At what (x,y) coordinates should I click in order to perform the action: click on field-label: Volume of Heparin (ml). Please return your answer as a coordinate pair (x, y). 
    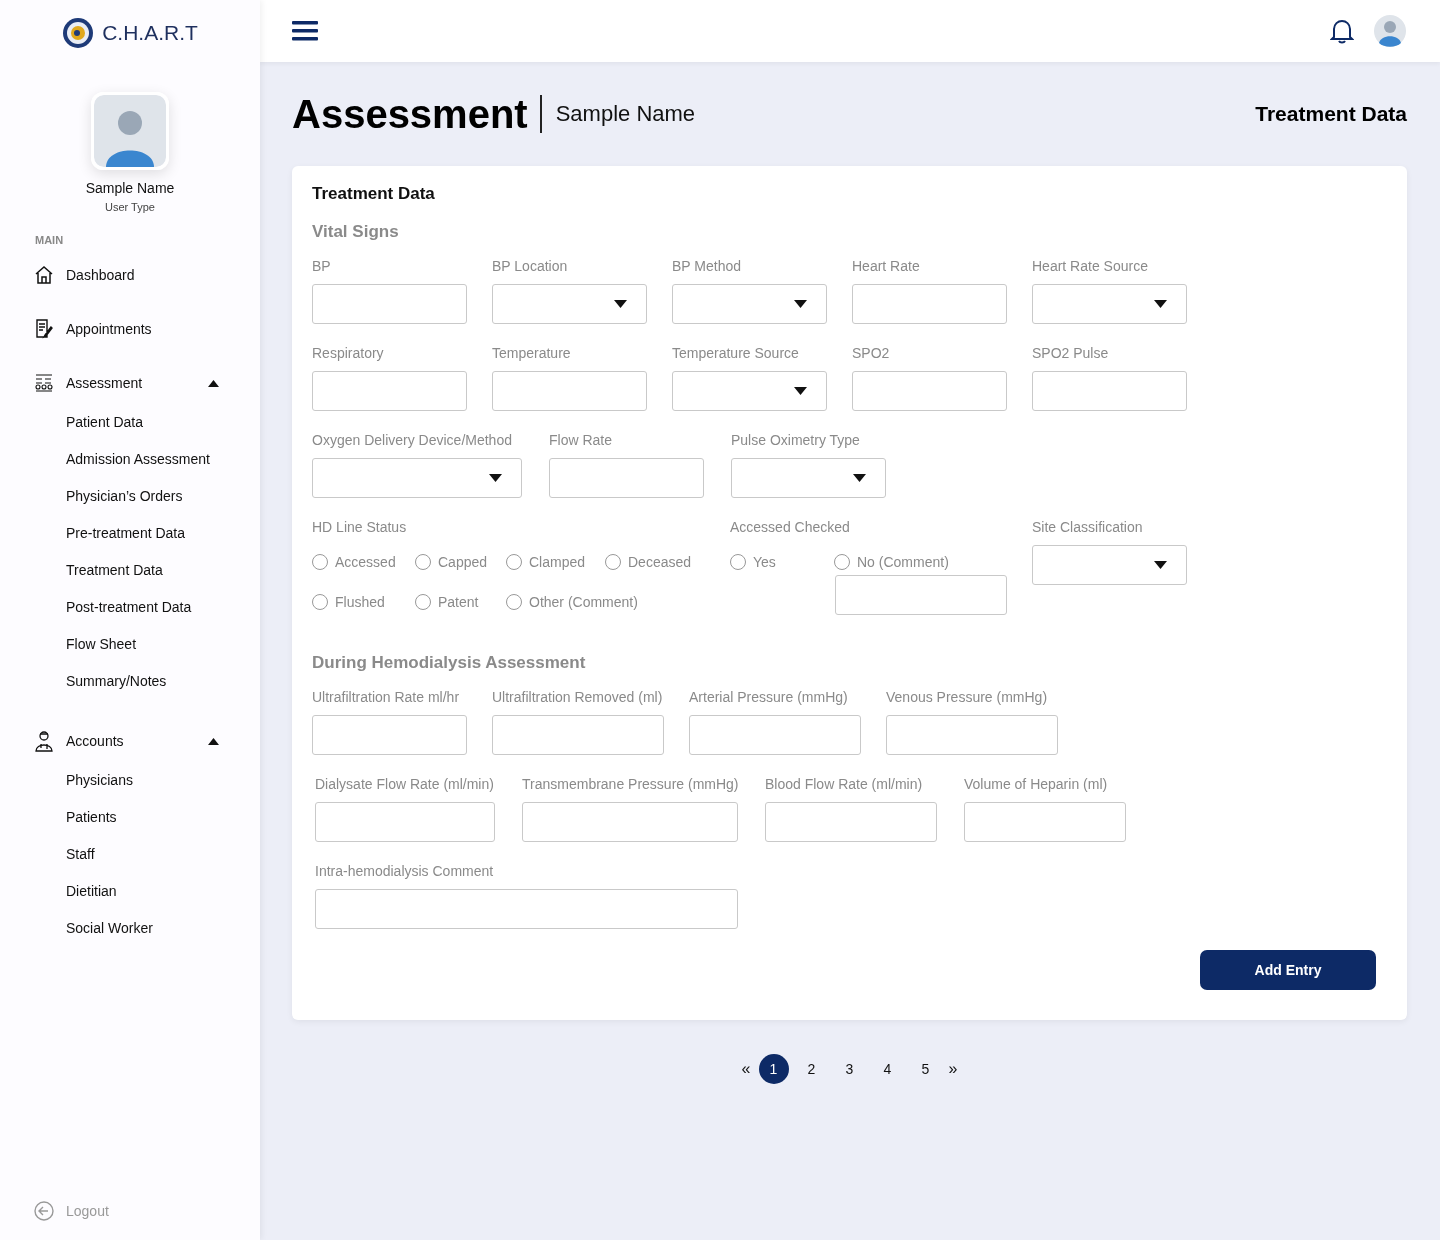
    Looking at the image, I should click on (1036, 784).